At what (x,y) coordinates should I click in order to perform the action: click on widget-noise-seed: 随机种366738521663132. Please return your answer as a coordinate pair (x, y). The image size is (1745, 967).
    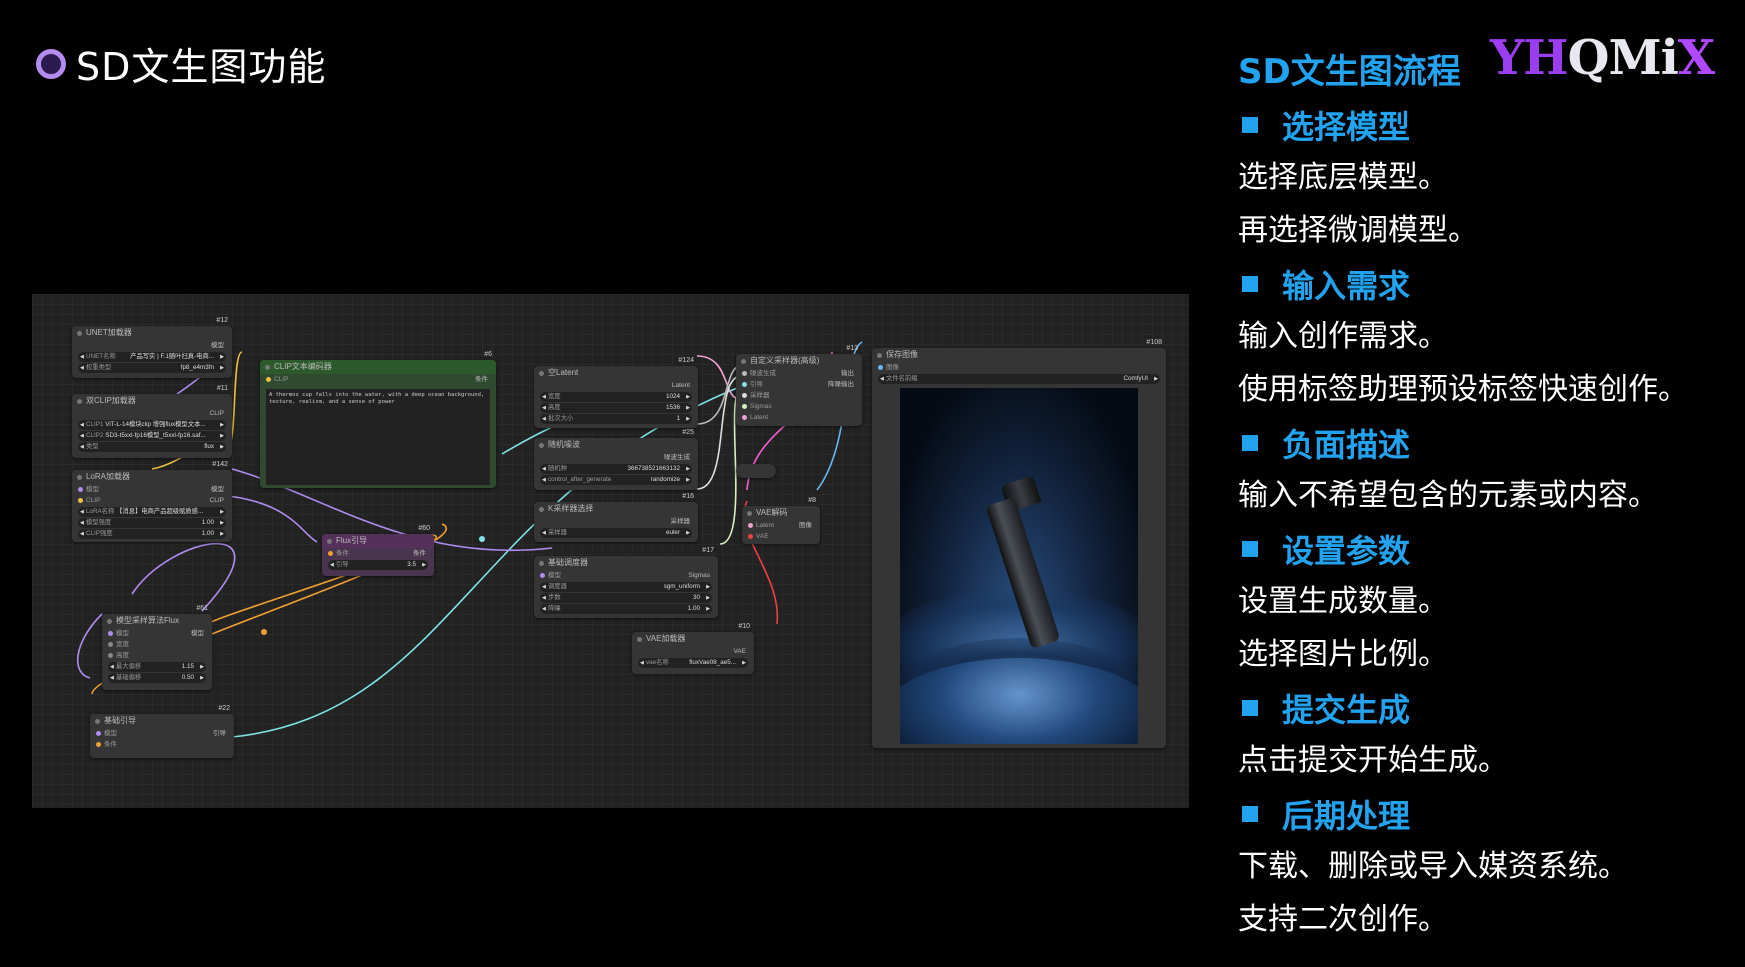
    Looking at the image, I should click on (616, 469).